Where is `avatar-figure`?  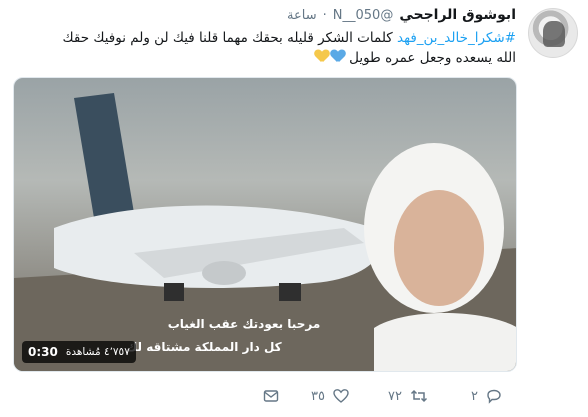 avatar-figure is located at coordinates (554, 34).